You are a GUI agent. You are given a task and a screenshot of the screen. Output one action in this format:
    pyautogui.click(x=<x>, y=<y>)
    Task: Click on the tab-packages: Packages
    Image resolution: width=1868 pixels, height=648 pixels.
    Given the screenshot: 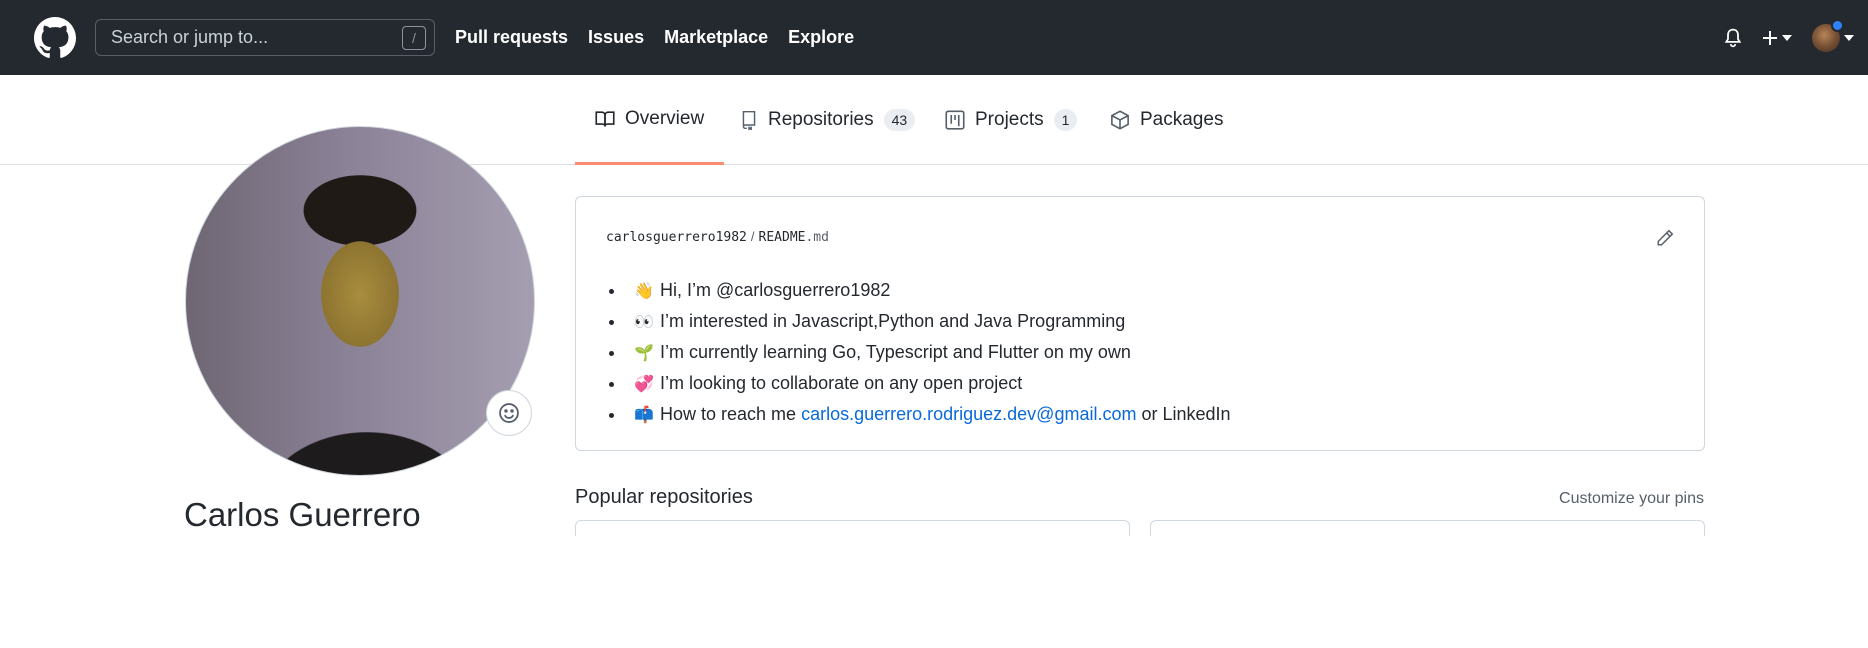 What is the action you would take?
    pyautogui.click(x=1166, y=120)
    